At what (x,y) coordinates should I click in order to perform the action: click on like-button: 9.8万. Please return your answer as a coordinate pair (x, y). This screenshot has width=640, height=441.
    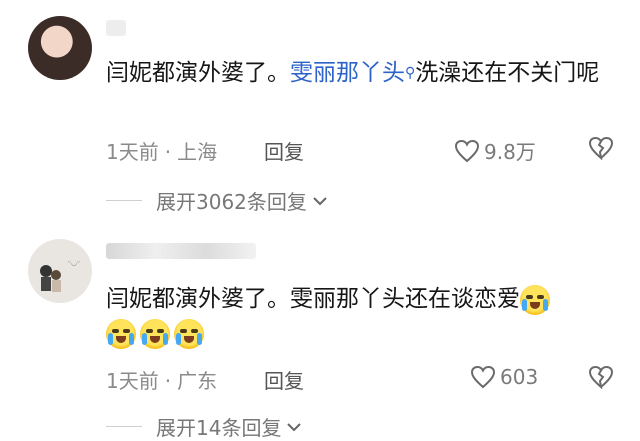
    Looking at the image, I should click on (495, 150).